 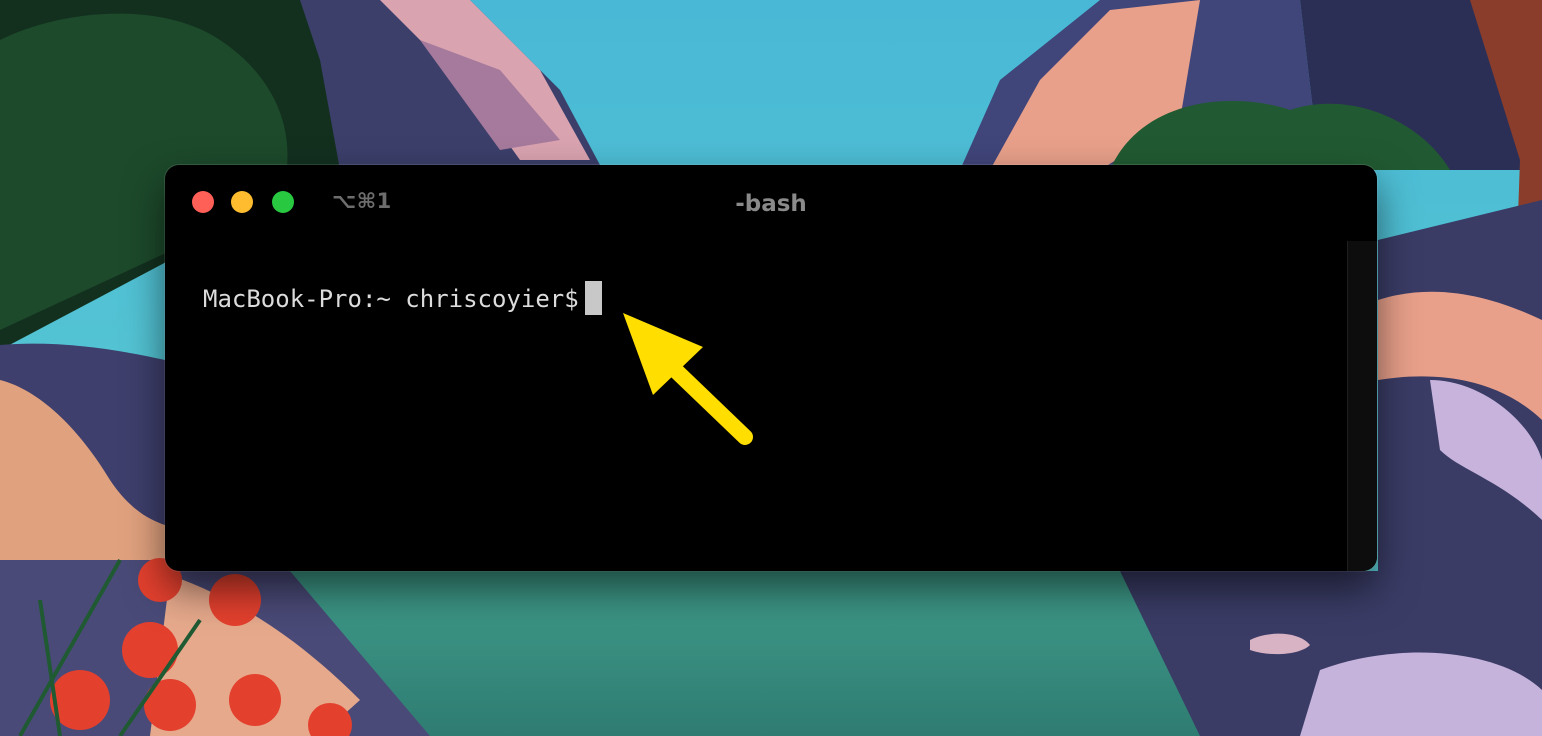 I want to click on window-titlebar: ⌥⌘1 -bash, so click(x=771, y=203).